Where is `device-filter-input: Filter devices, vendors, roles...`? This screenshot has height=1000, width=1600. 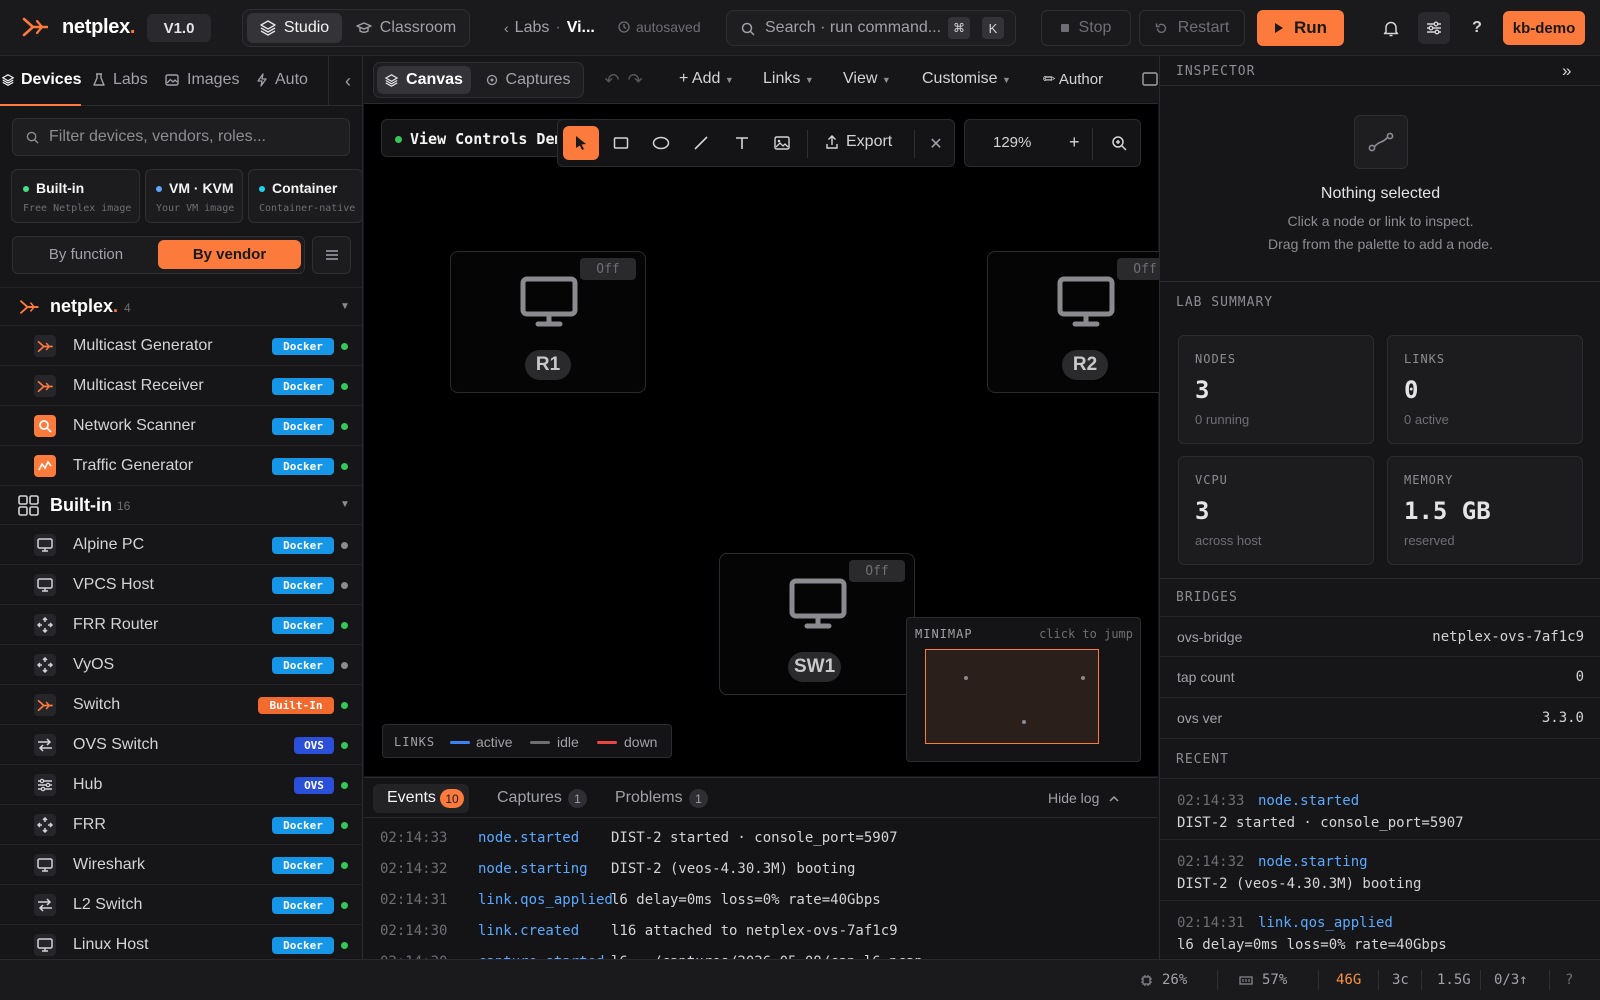 device-filter-input: Filter devices, vendors, roles... is located at coordinates (181, 137).